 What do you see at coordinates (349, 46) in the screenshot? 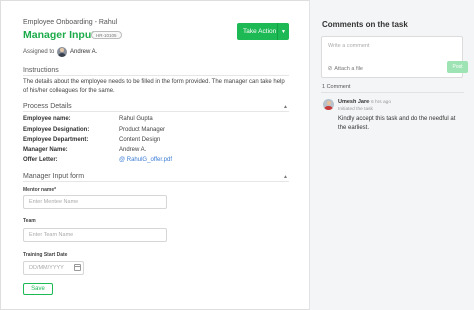
I see `comment-placeholder: Write a comment` at bounding box center [349, 46].